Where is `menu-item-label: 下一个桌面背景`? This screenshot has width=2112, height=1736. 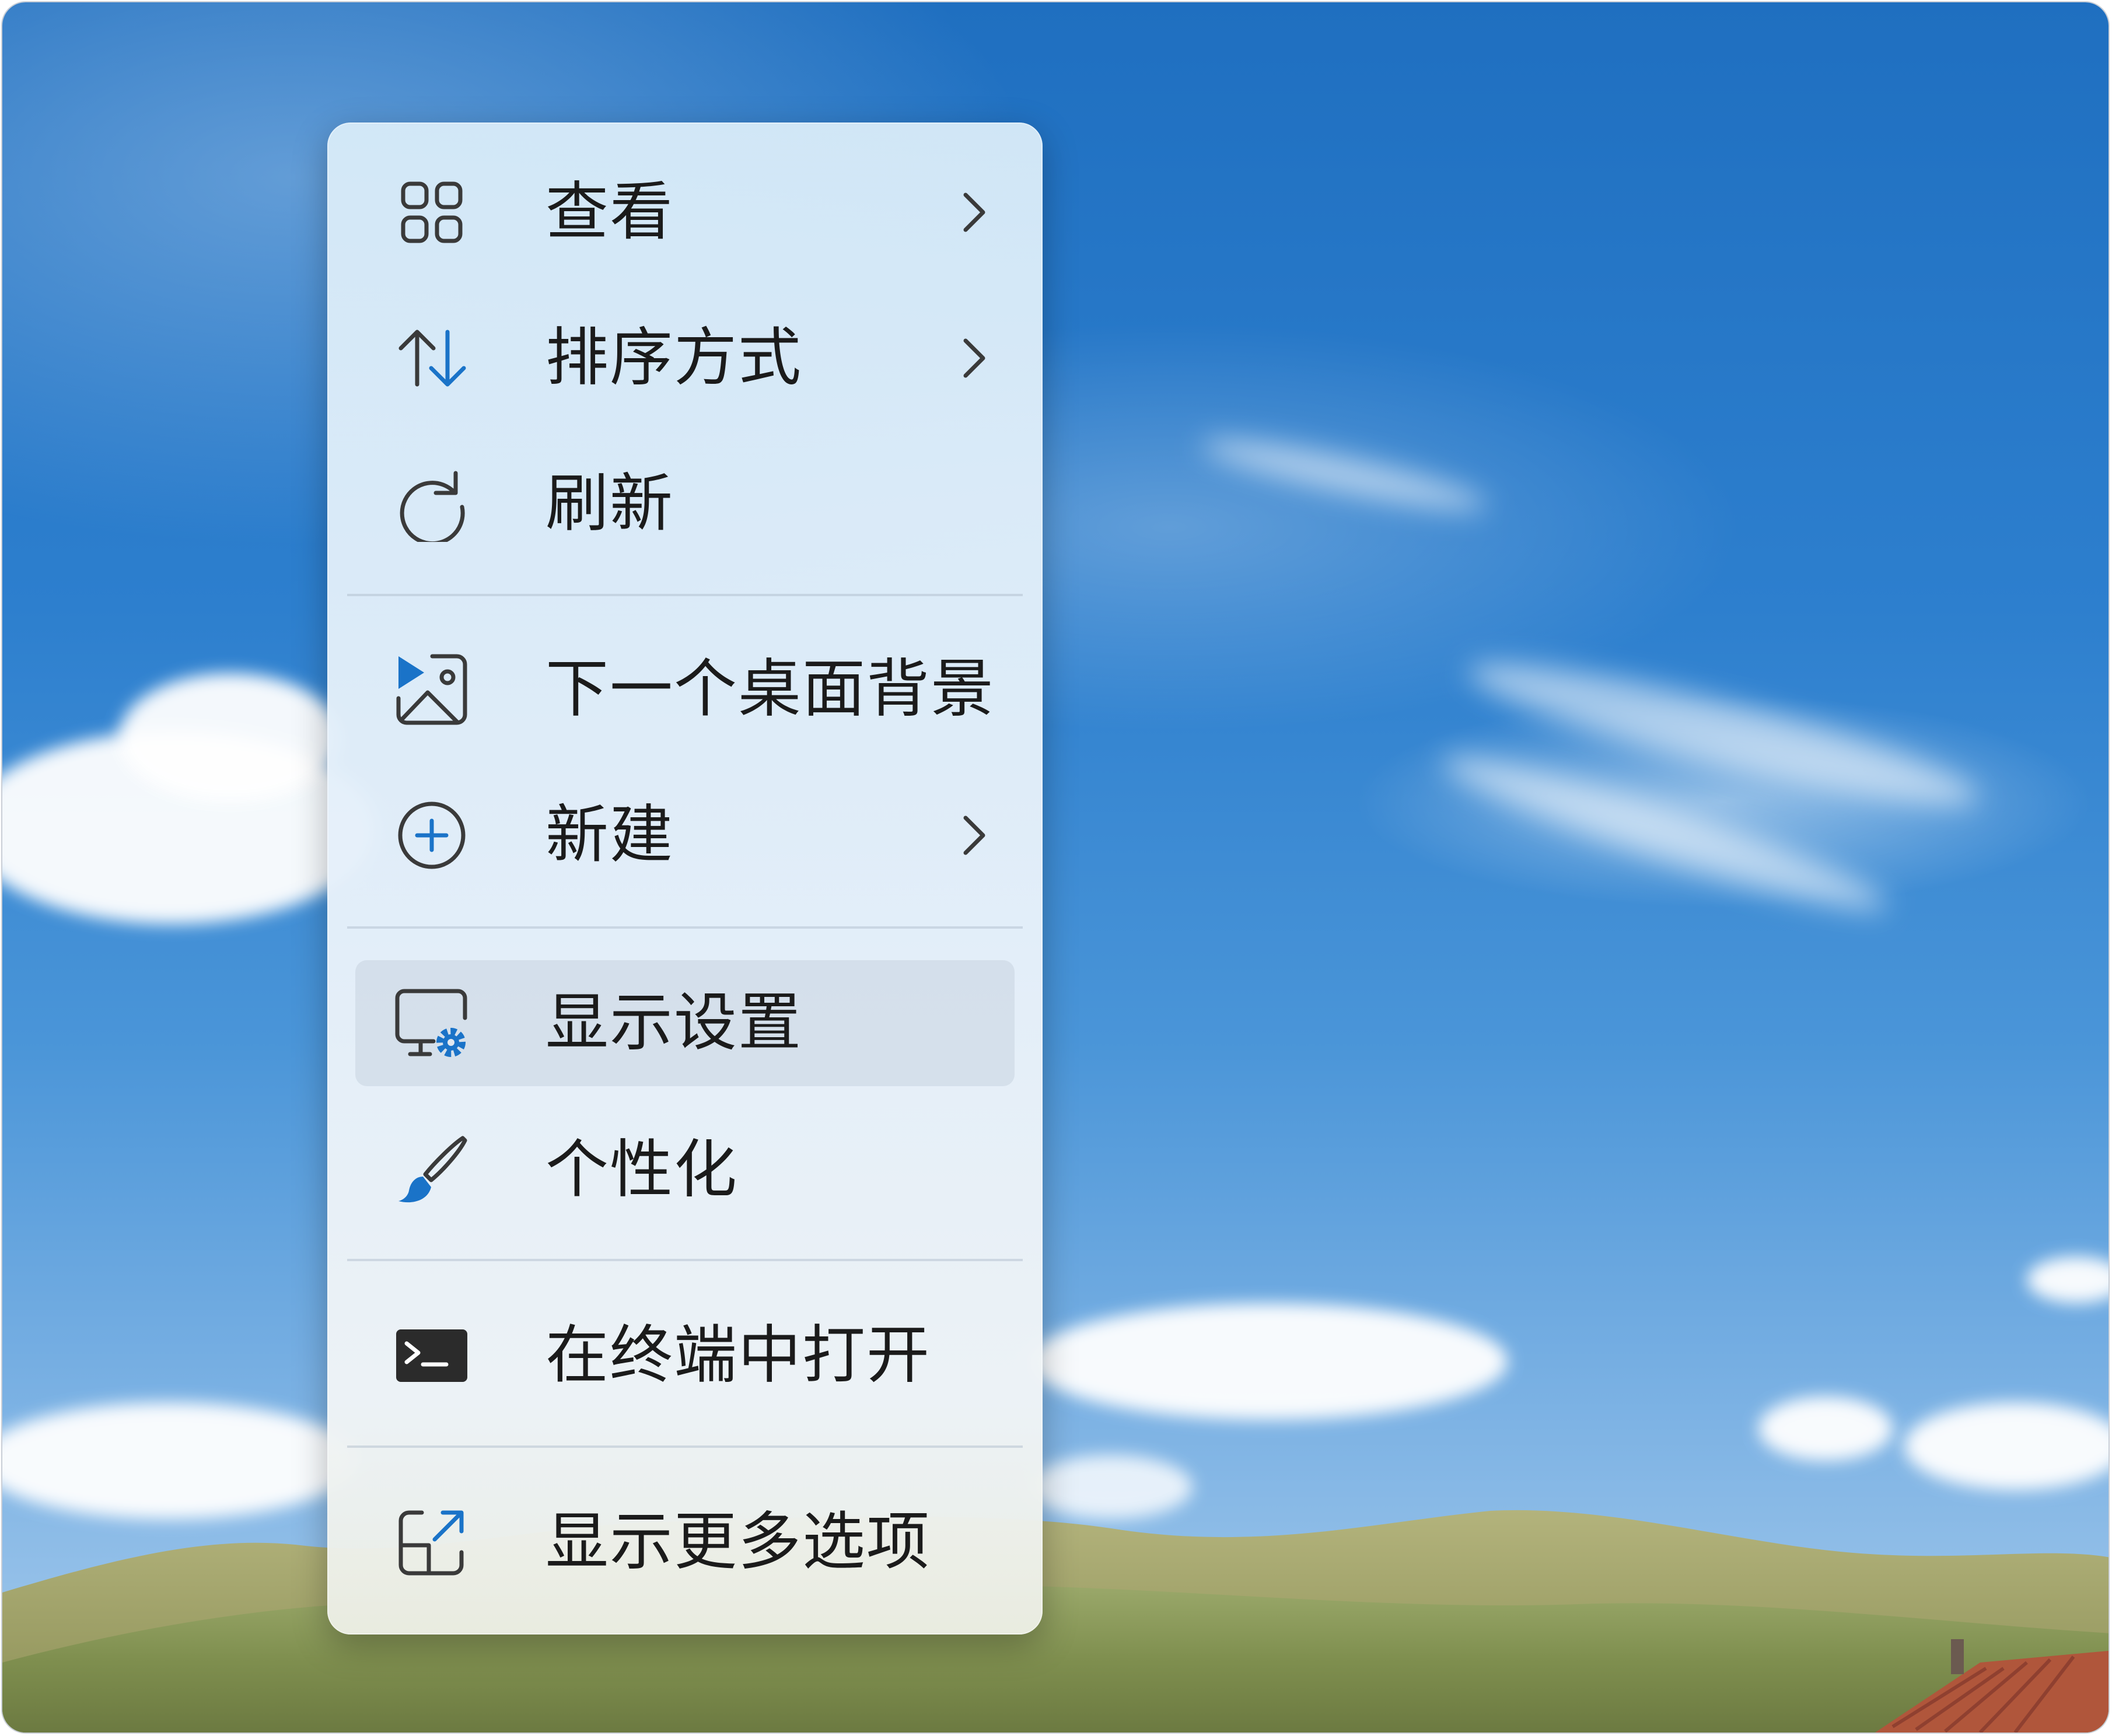 menu-item-label: 下一个桌面背景 is located at coordinates (770, 689).